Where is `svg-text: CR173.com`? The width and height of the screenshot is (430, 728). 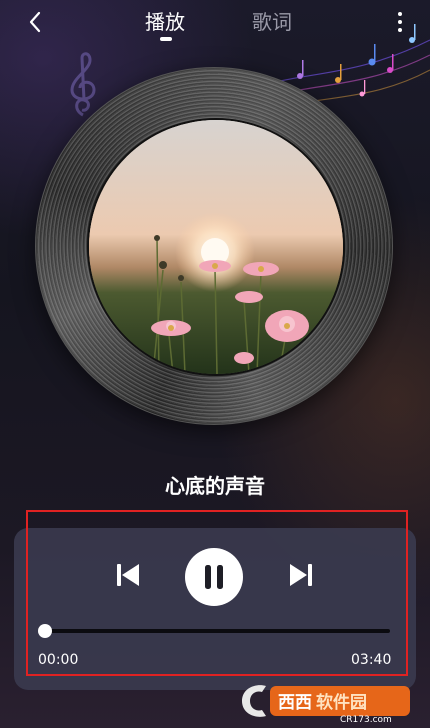 svg-text: CR173.com is located at coordinates (366, 719).